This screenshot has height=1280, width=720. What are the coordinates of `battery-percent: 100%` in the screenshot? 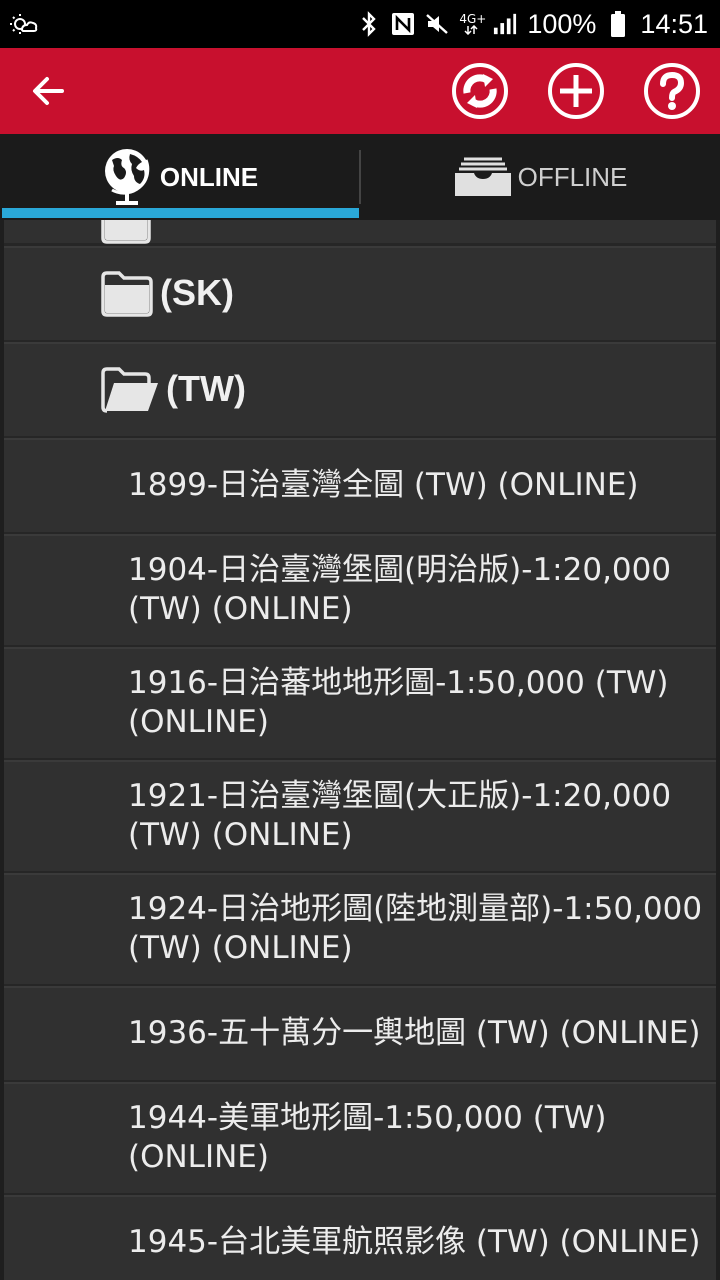 It's located at (562, 23).